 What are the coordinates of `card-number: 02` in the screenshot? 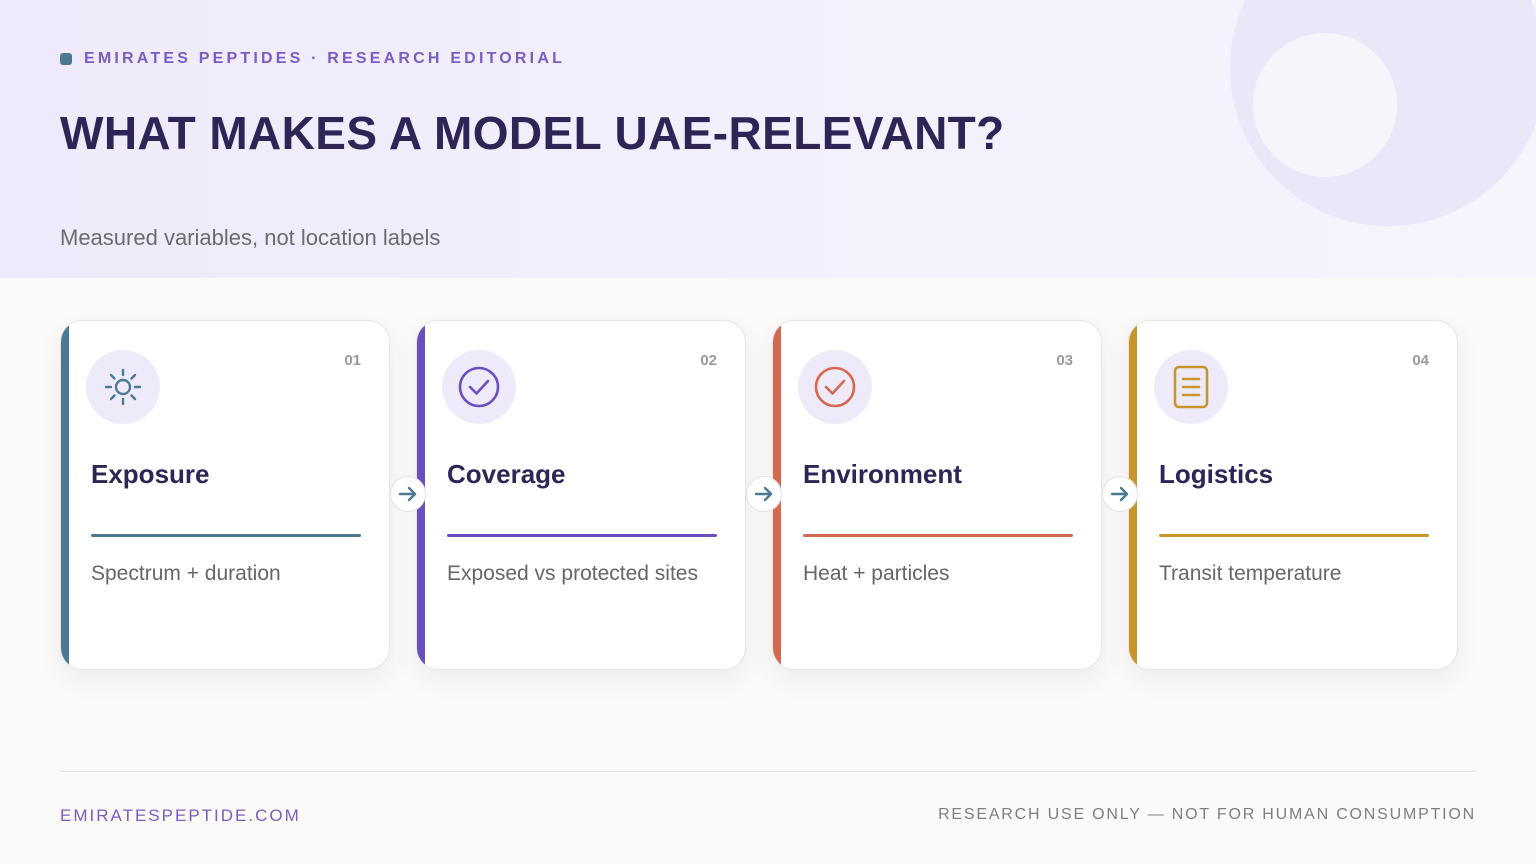 It's located at (708, 360).